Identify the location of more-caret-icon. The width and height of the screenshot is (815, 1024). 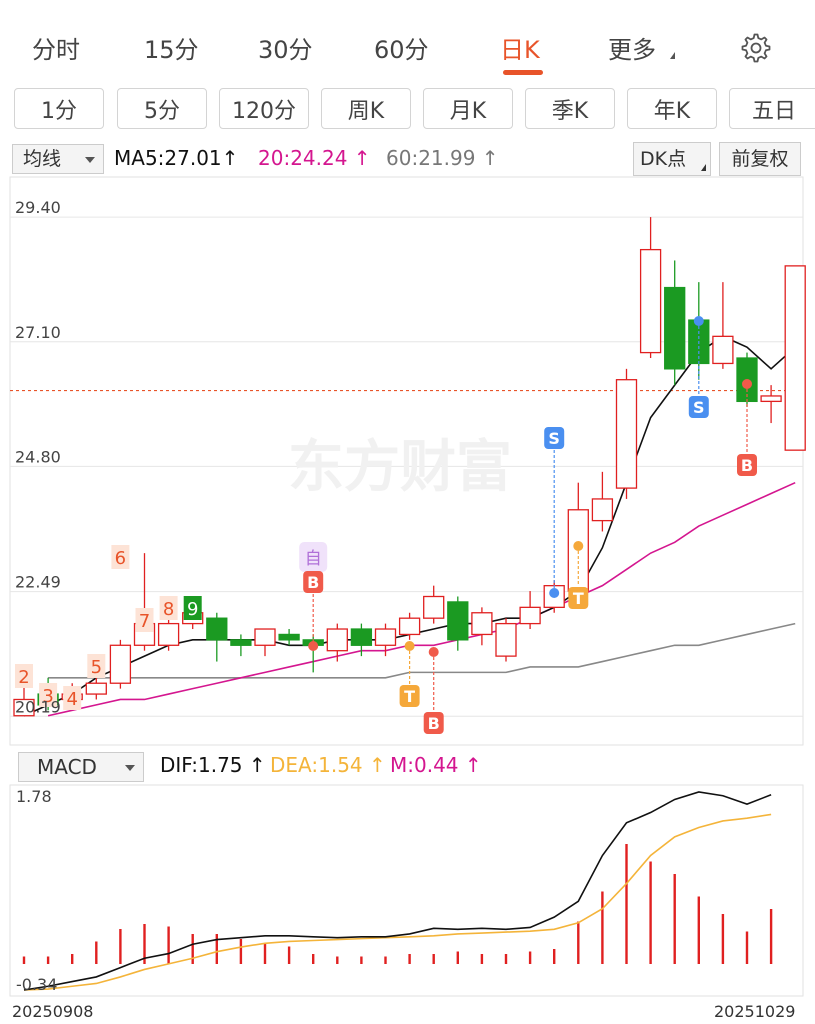
(672, 55).